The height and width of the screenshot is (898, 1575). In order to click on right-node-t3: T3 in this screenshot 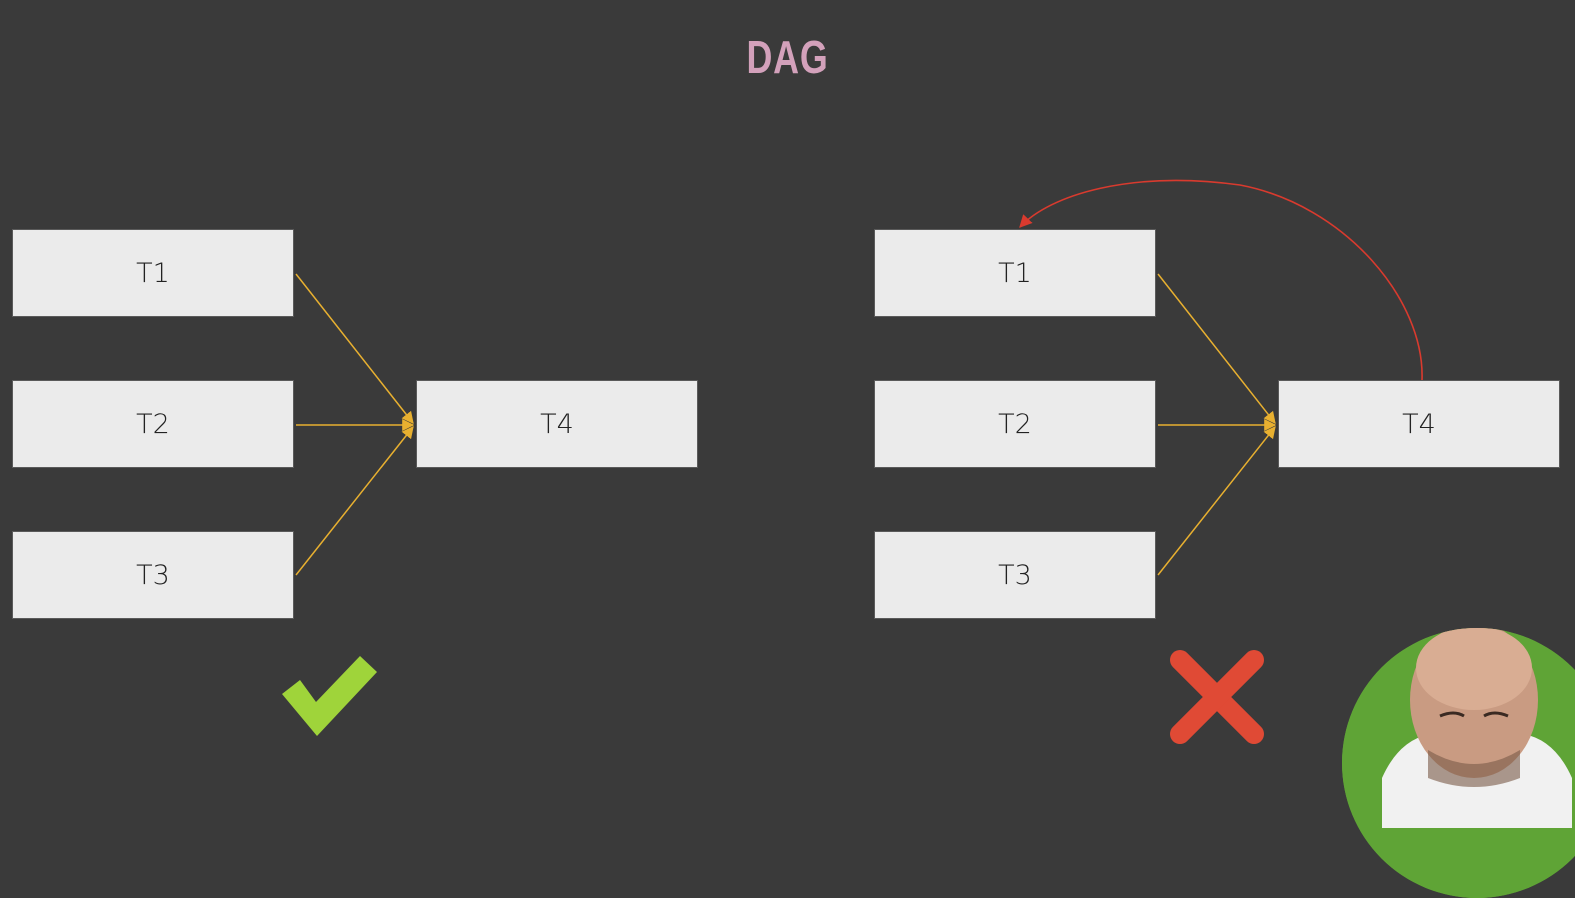, I will do `click(1015, 575)`.